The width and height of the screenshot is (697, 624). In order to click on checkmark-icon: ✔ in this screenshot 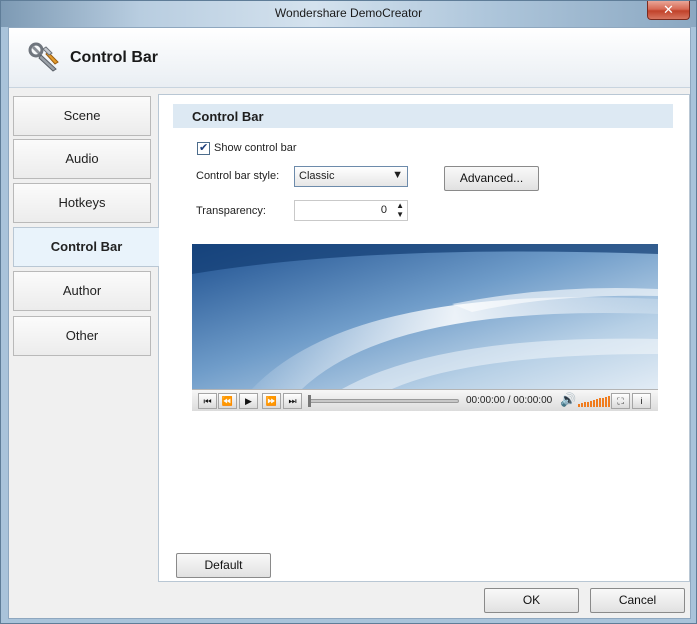, I will do `click(204, 148)`.